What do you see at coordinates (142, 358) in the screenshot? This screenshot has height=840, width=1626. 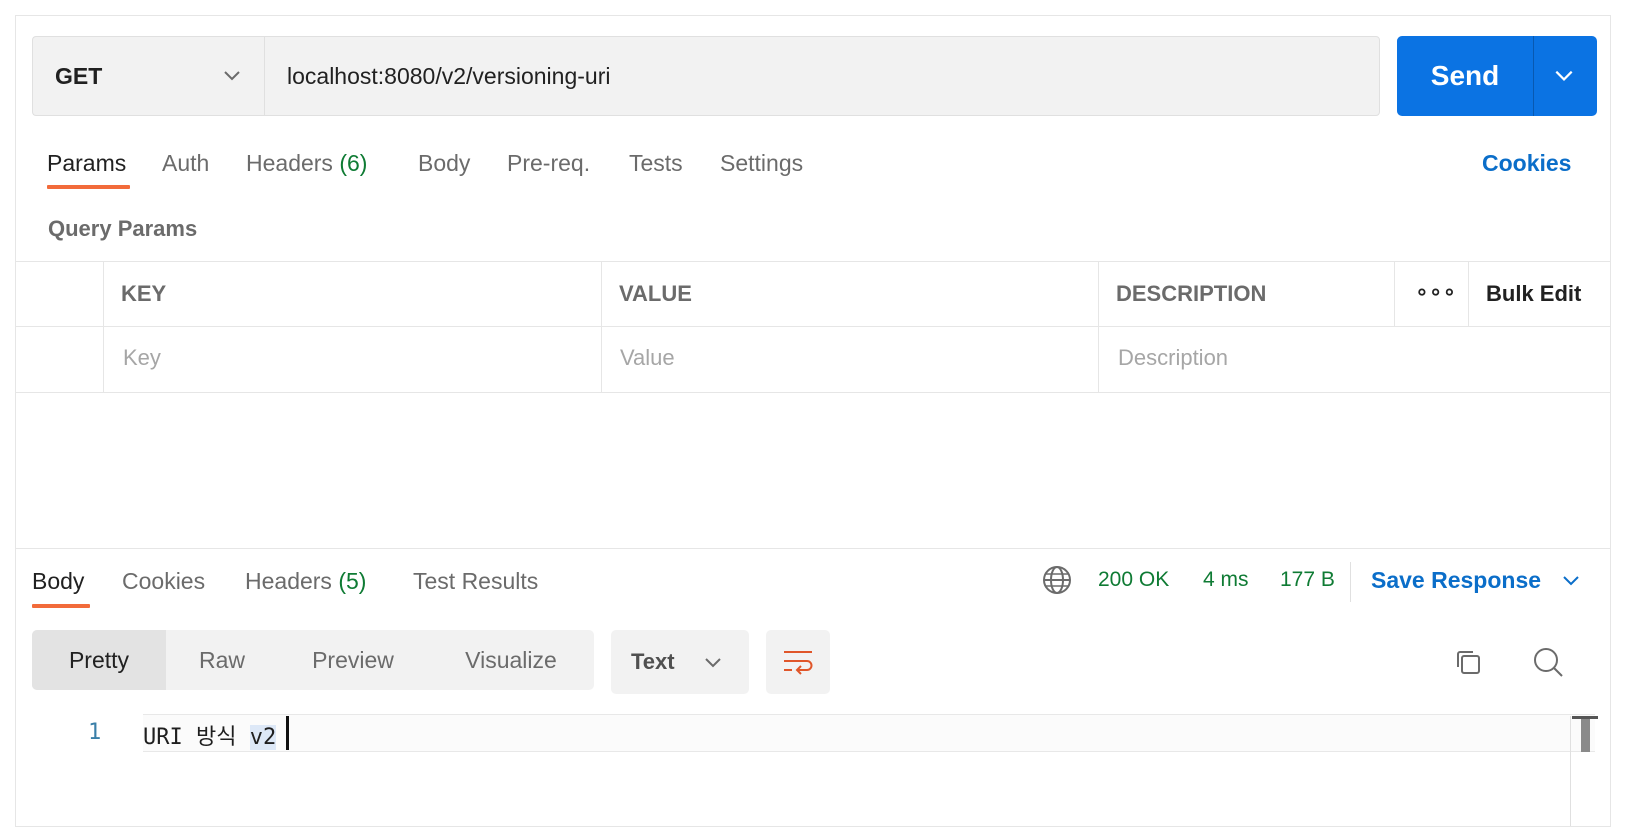 I see `key-input: Key` at bounding box center [142, 358].